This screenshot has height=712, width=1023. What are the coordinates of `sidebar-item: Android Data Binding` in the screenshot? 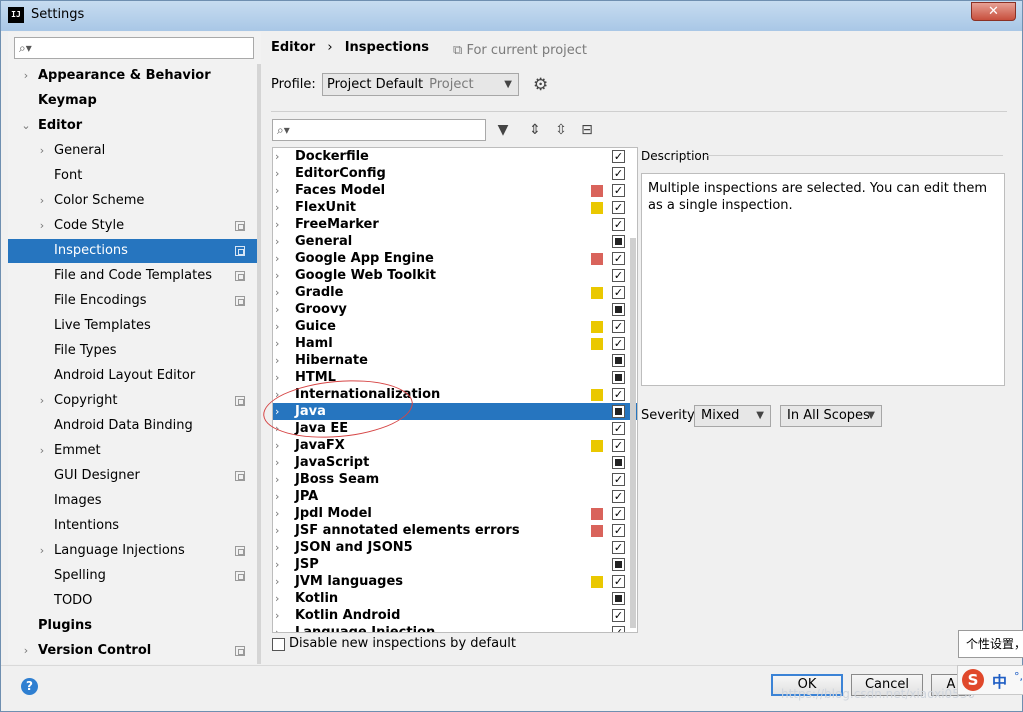 It's located at (133, 426).